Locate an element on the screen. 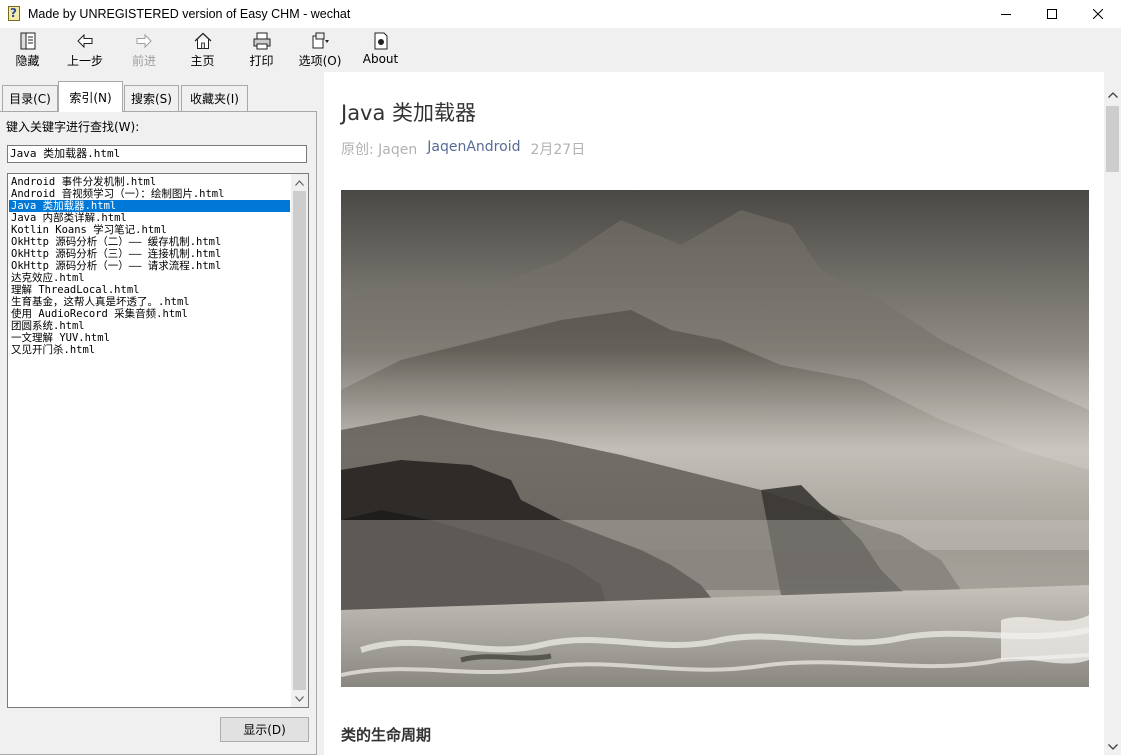 The image size is (1121, 755). show-button: 显示(D) is located at coordinates (264, 729).